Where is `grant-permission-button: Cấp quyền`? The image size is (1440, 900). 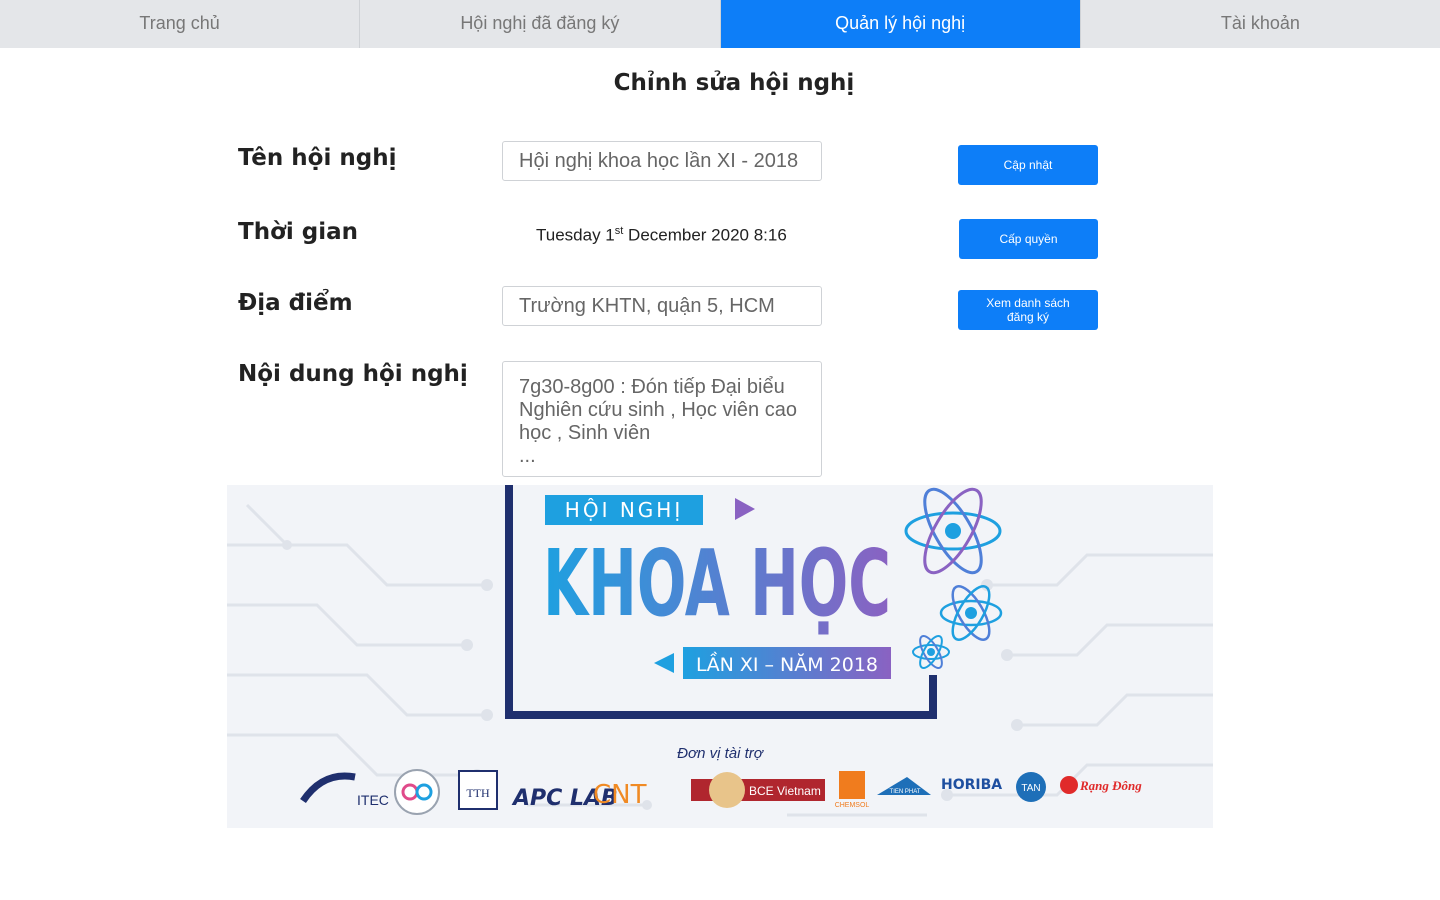
grant-permission-button: Cấp quyền is located at coordinates (1028, 239).